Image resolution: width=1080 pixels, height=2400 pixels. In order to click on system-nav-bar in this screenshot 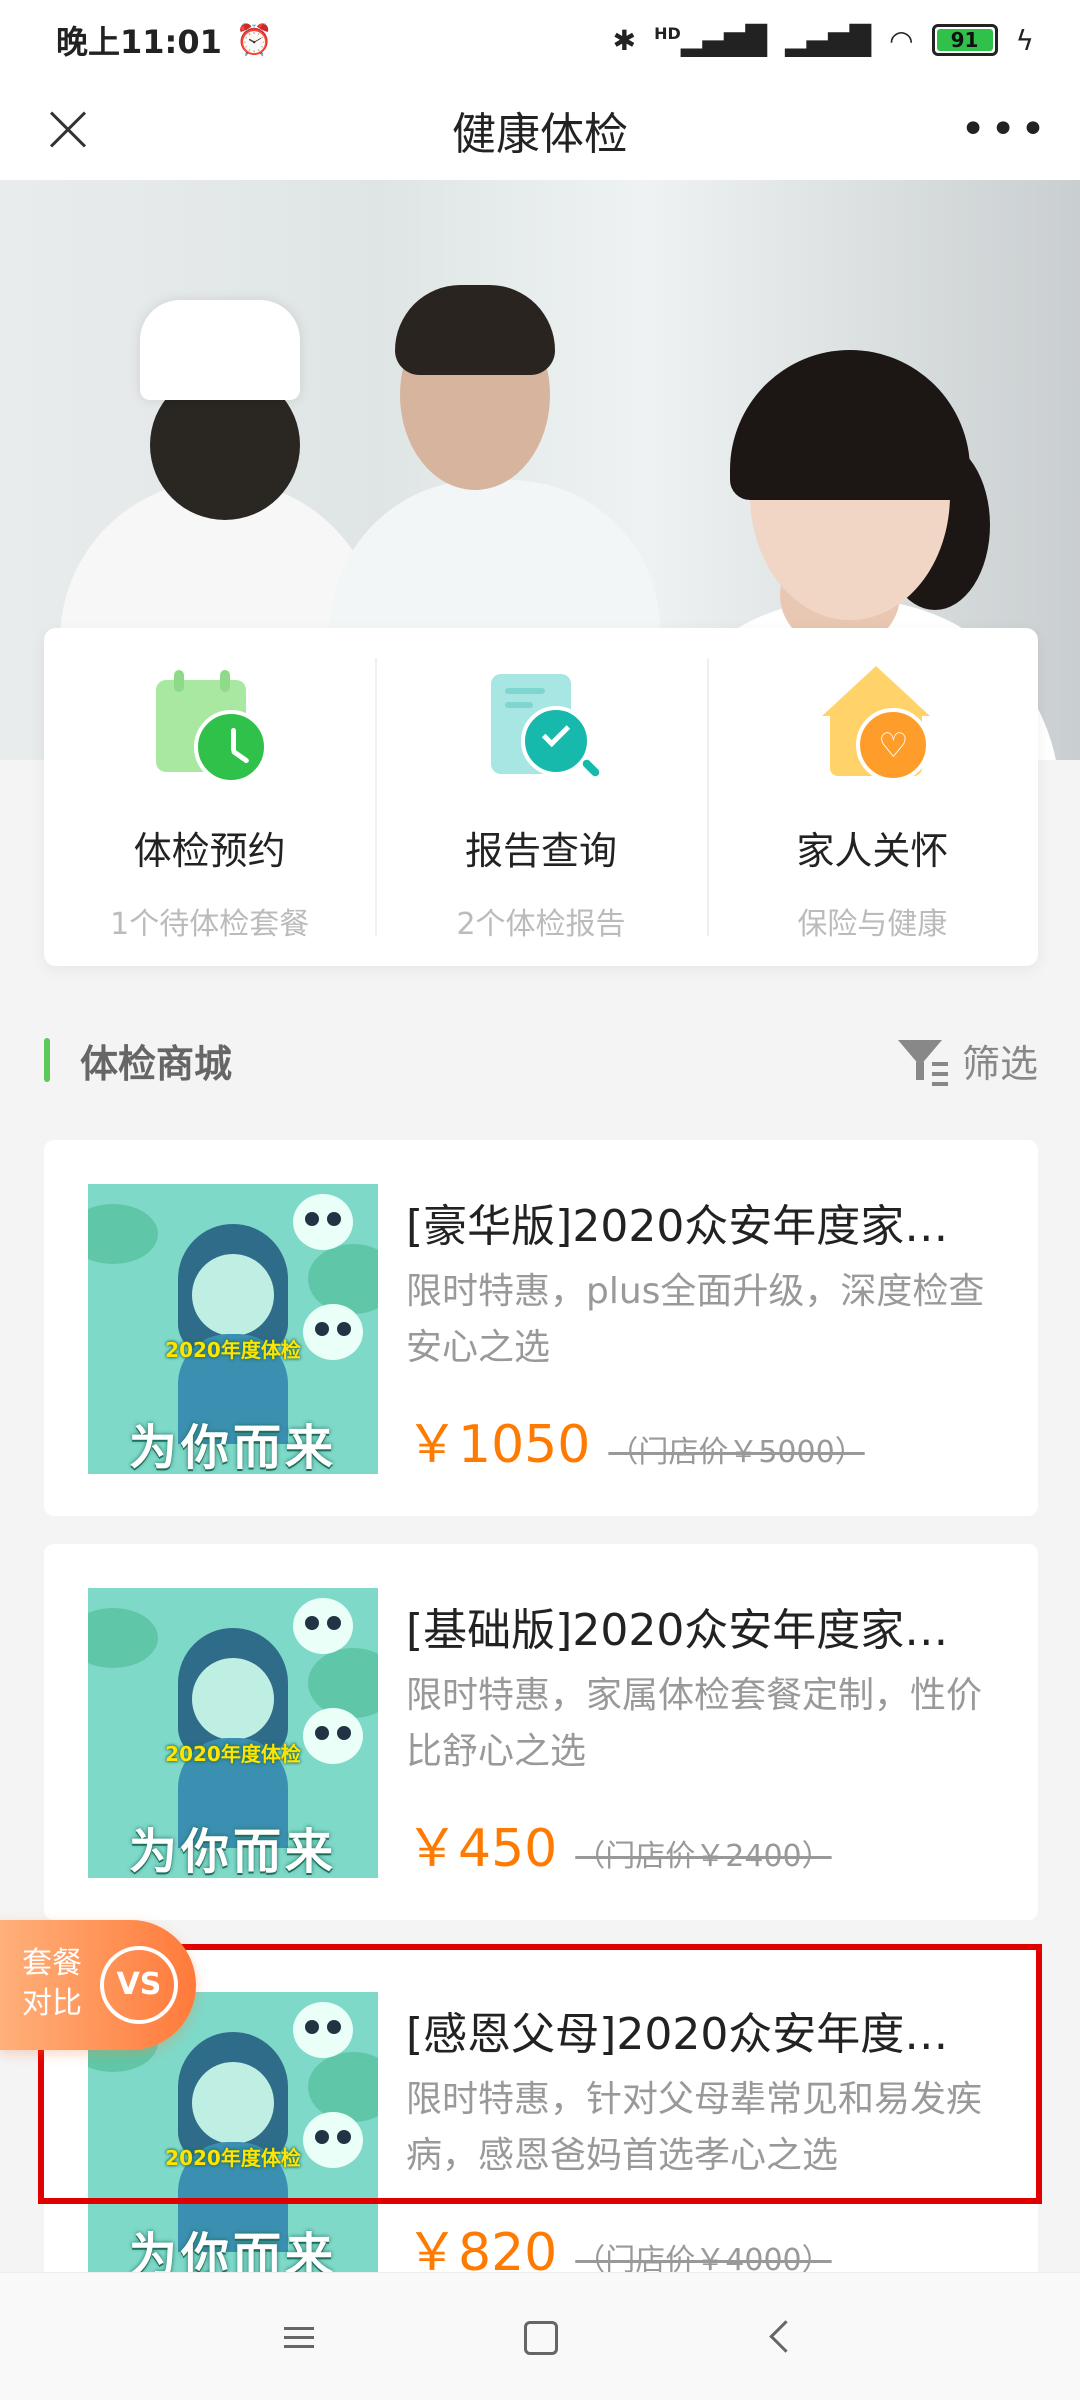, I will do `click(540, 2336)`.